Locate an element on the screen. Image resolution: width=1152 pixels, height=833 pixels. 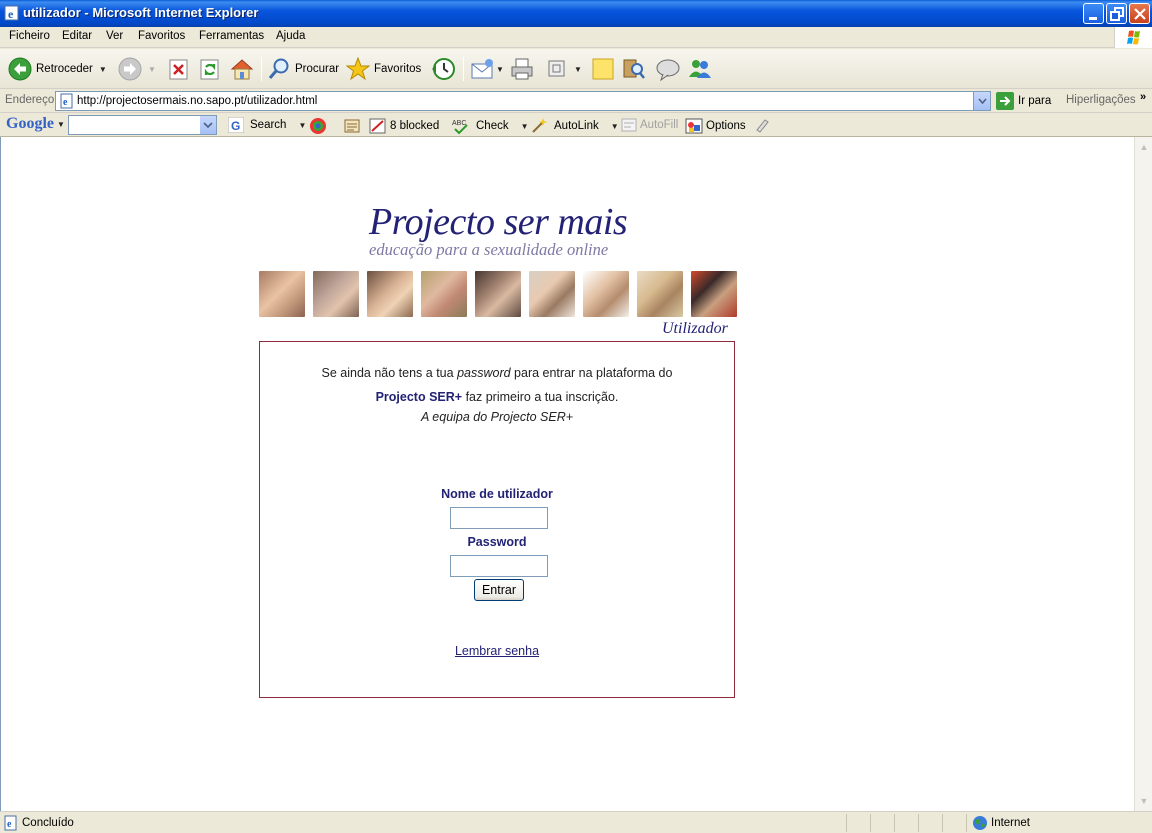
windows-logo-icon is located at coordinates (1133, 37).